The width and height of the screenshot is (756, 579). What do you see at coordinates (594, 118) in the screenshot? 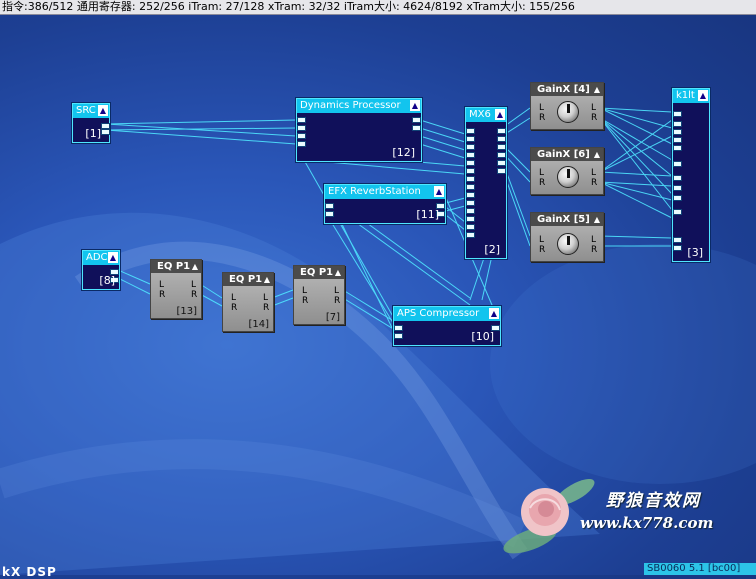
I see `right-output-label: R` at bounding box center [594, 118].